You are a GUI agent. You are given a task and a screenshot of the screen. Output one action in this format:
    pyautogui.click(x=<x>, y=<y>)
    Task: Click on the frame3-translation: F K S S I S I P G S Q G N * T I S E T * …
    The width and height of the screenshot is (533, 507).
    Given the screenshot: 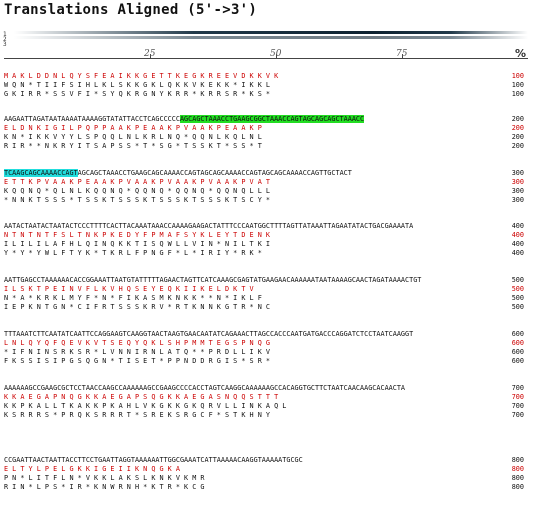 What is the action you would take?
    pyautogui.click(x=137, y=361)
    